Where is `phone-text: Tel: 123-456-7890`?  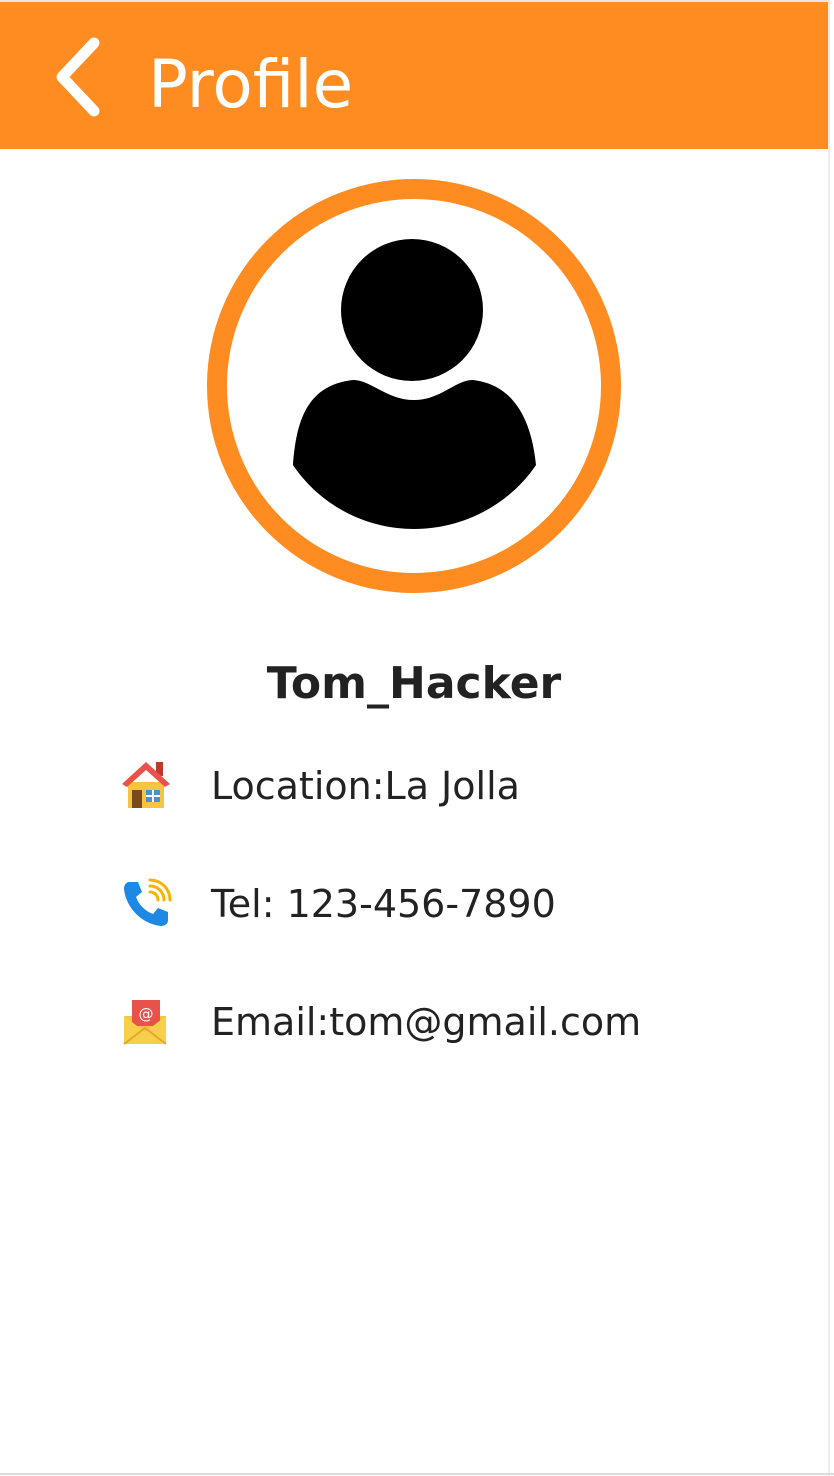
phone-text: Tel: 123-456-7890 is located at coordinates (383, 904).